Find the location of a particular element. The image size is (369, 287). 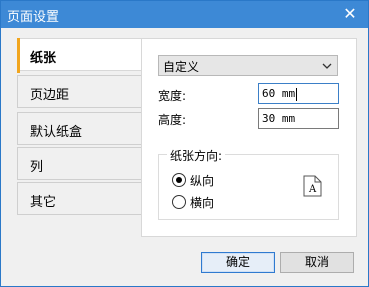

text-caret is located at coordinates (297, 94).